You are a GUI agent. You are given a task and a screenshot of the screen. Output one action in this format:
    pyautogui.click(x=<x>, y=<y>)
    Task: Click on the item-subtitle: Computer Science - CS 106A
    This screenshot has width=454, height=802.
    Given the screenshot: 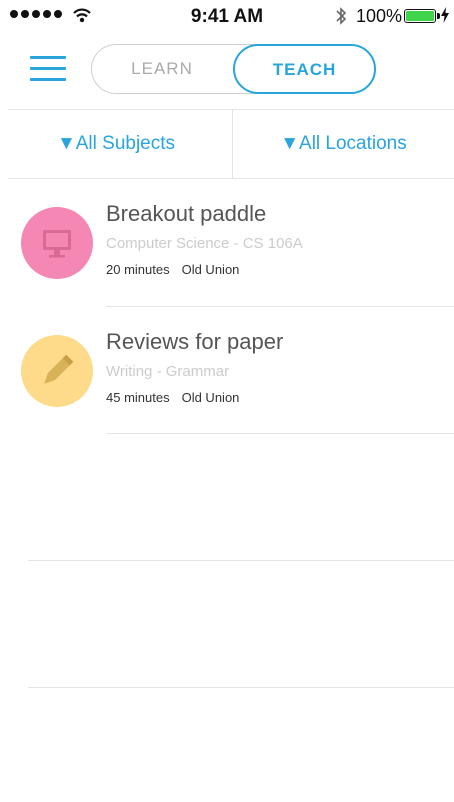 What is the action you would take?
    pyautogui.click(x=204, y=243)
    